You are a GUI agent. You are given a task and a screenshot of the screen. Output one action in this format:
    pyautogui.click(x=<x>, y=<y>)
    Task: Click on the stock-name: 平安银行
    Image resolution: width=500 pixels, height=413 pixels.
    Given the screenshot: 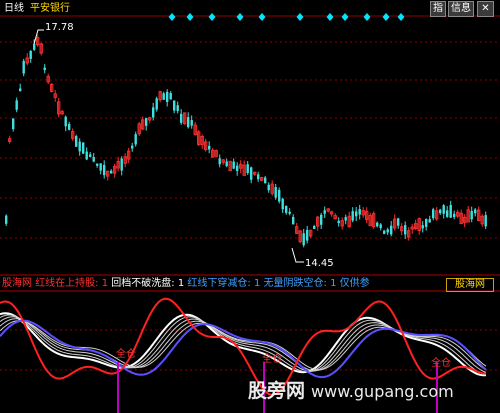 What is the action you would take?
    pyautogui.click(x=50, y=8)
    